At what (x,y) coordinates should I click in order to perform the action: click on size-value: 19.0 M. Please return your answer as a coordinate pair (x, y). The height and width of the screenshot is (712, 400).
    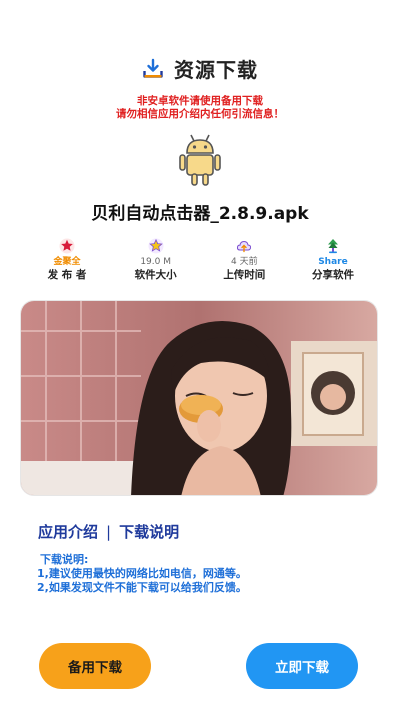
    Looking at the image, I should click on (155, 262).